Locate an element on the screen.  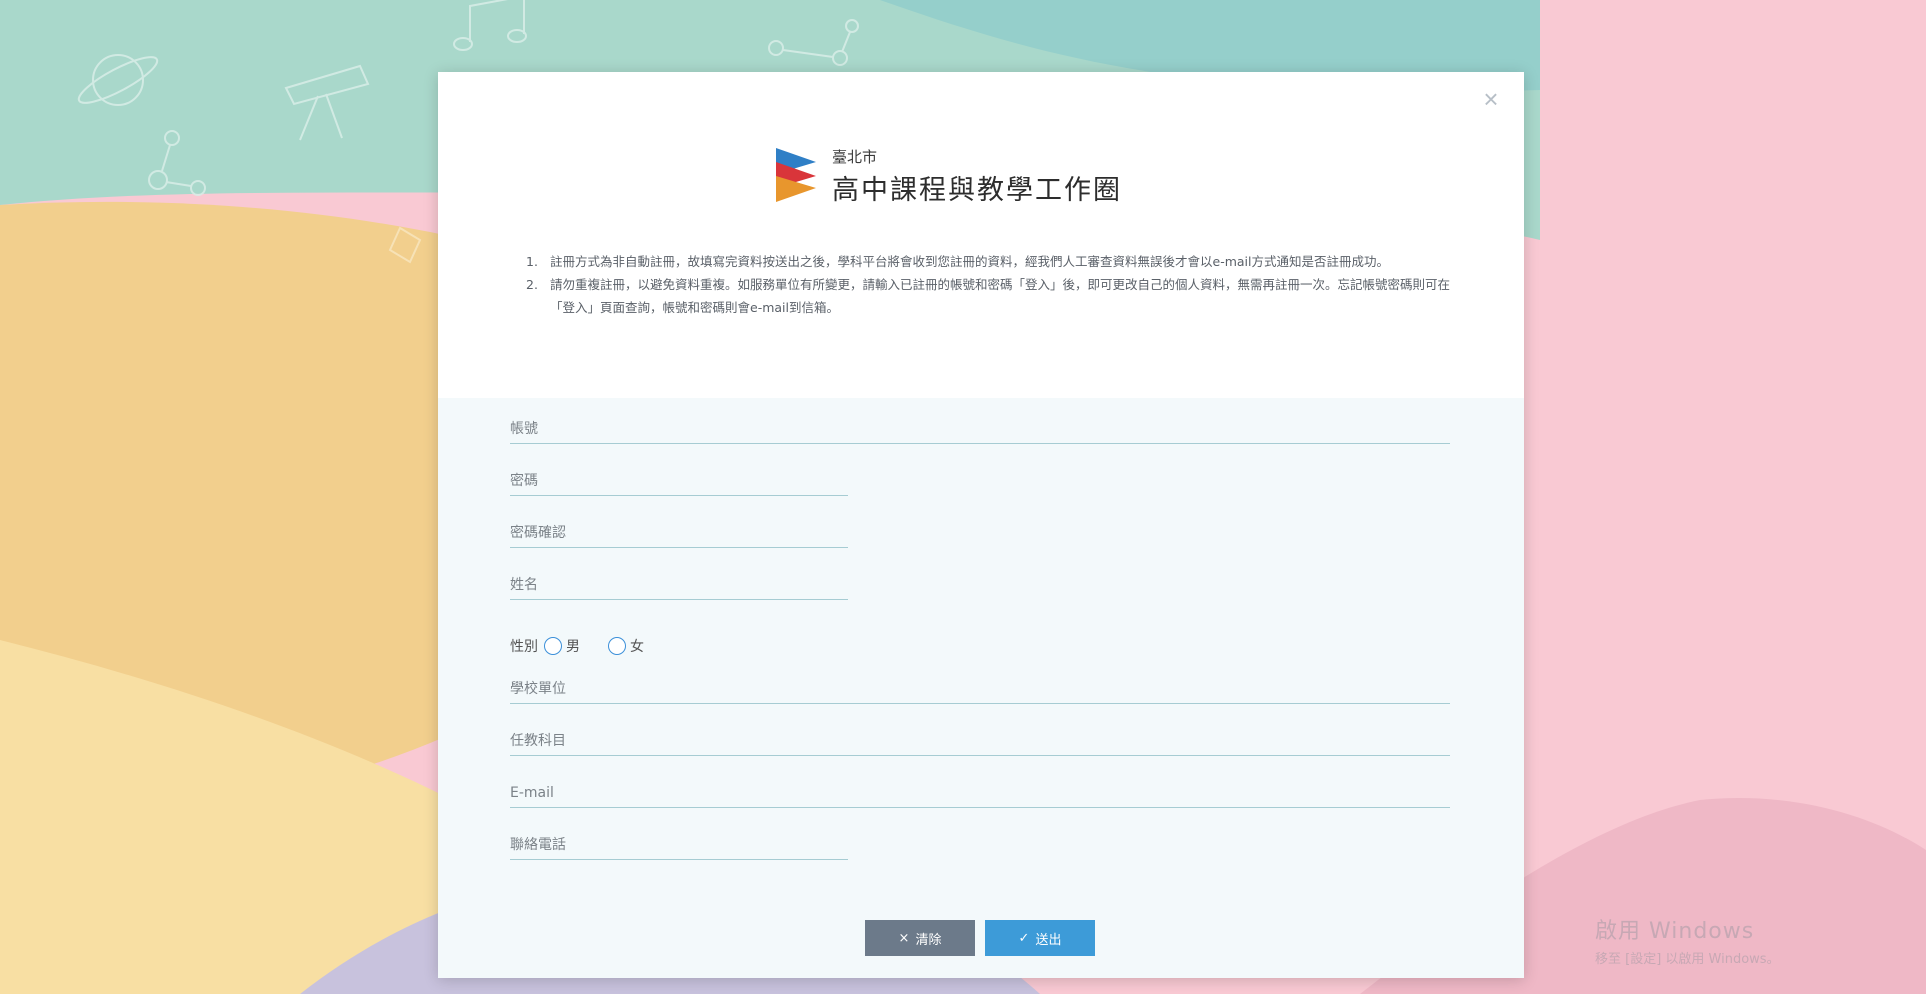
note-number: 2. is located at coordinates (532, 284).